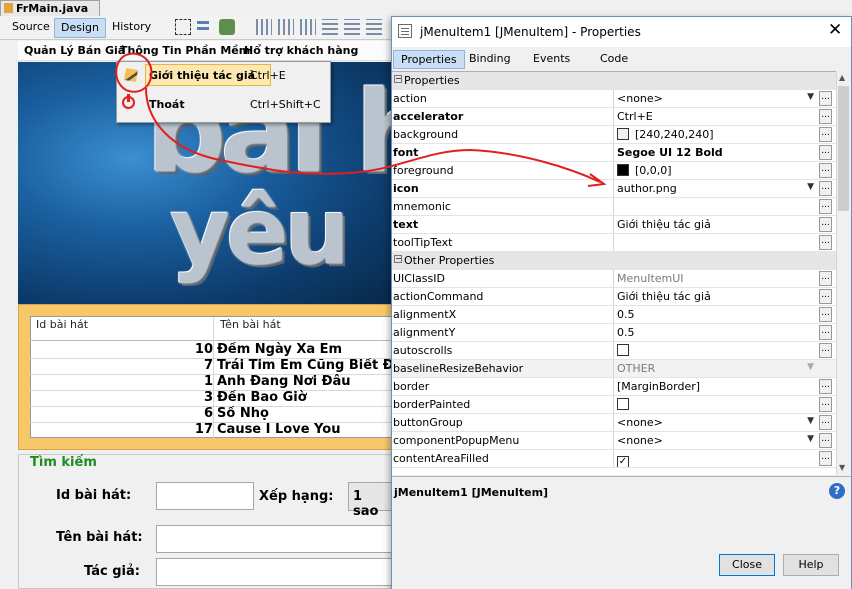 This screenshot has width=852, height=589. What do you see at coordinates (134, 72) in the screenshot?
I see `annotation-circle` at bounding box center [134, 72].